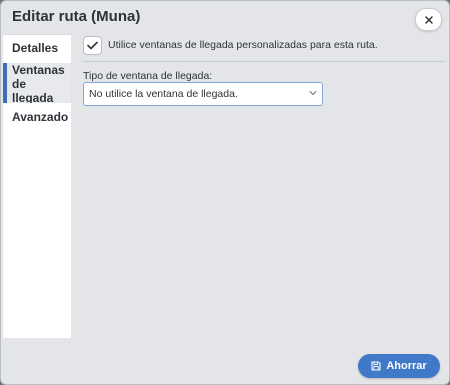 This screenshot has width=450, height=385. I want to click on close-button, so click(428, 19).